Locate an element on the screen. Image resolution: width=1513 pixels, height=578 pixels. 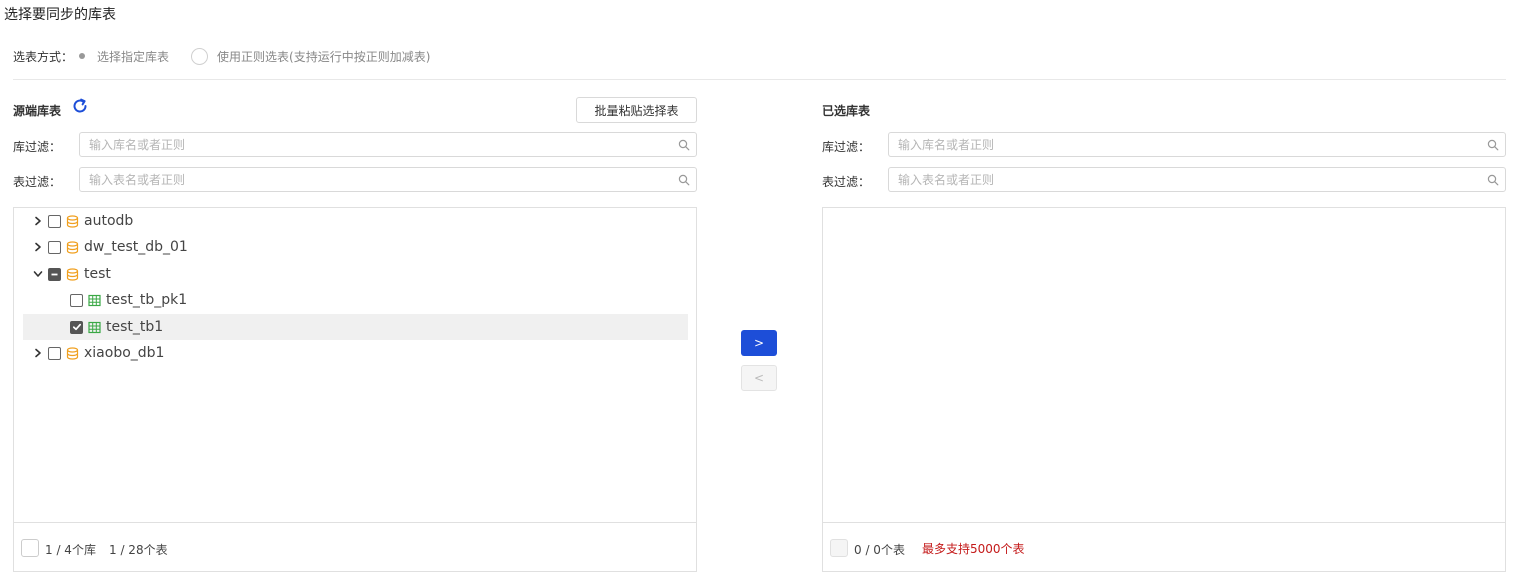
tree-node-db: test is located at coordinates (357, 274).